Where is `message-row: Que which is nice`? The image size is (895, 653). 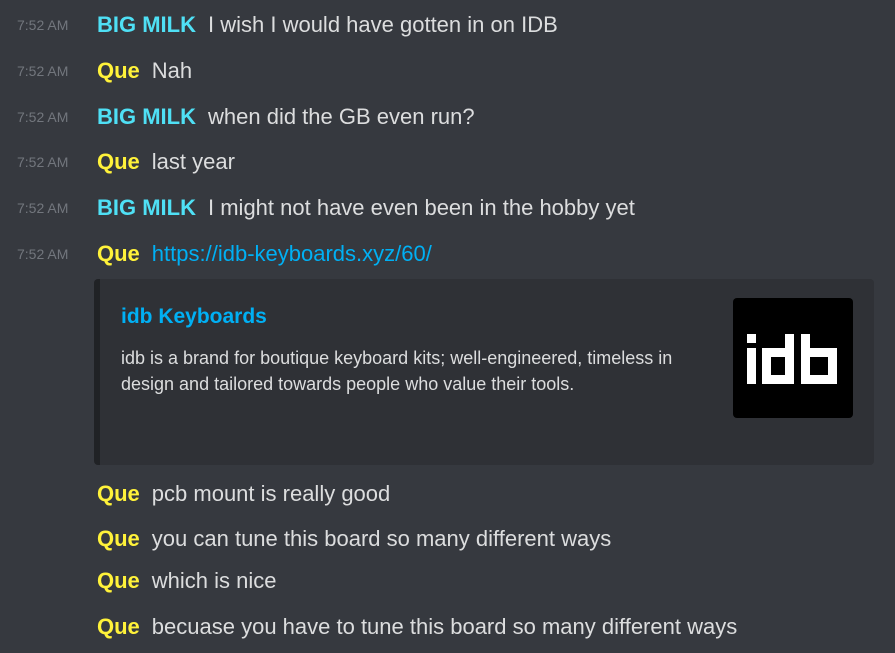
message-row: Que which is nice is located at coordinates (138, 581).